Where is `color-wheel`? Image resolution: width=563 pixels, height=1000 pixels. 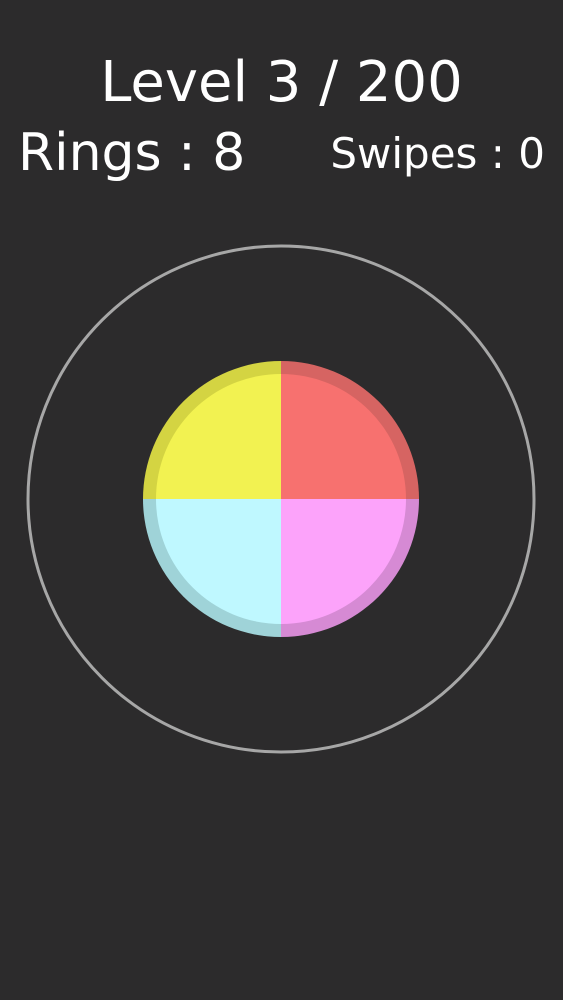
color-wheel is located at coordinates (281, 499).